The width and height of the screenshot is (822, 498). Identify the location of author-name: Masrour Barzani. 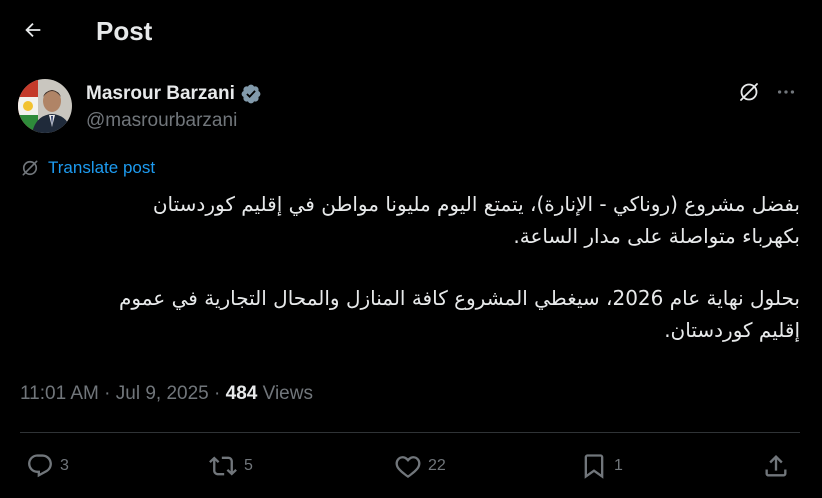
(174, 94).